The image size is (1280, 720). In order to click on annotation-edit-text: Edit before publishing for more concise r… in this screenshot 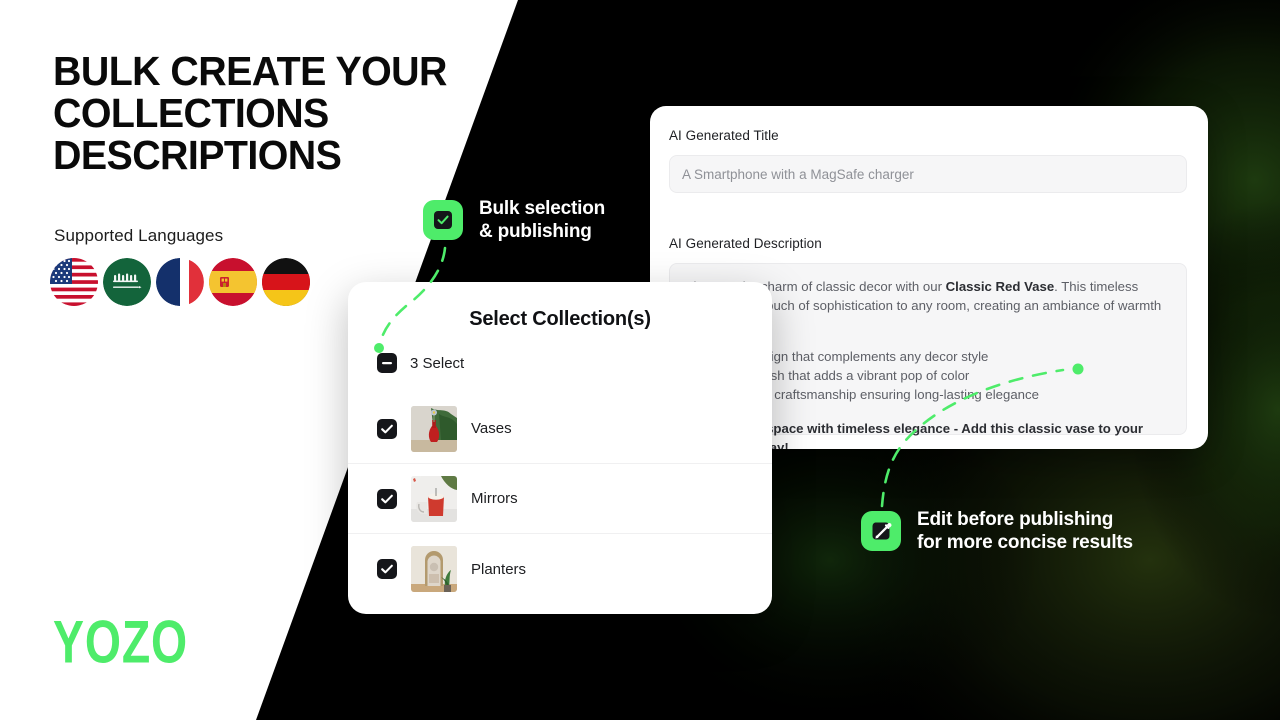, I will do `click(1025, 531)`.